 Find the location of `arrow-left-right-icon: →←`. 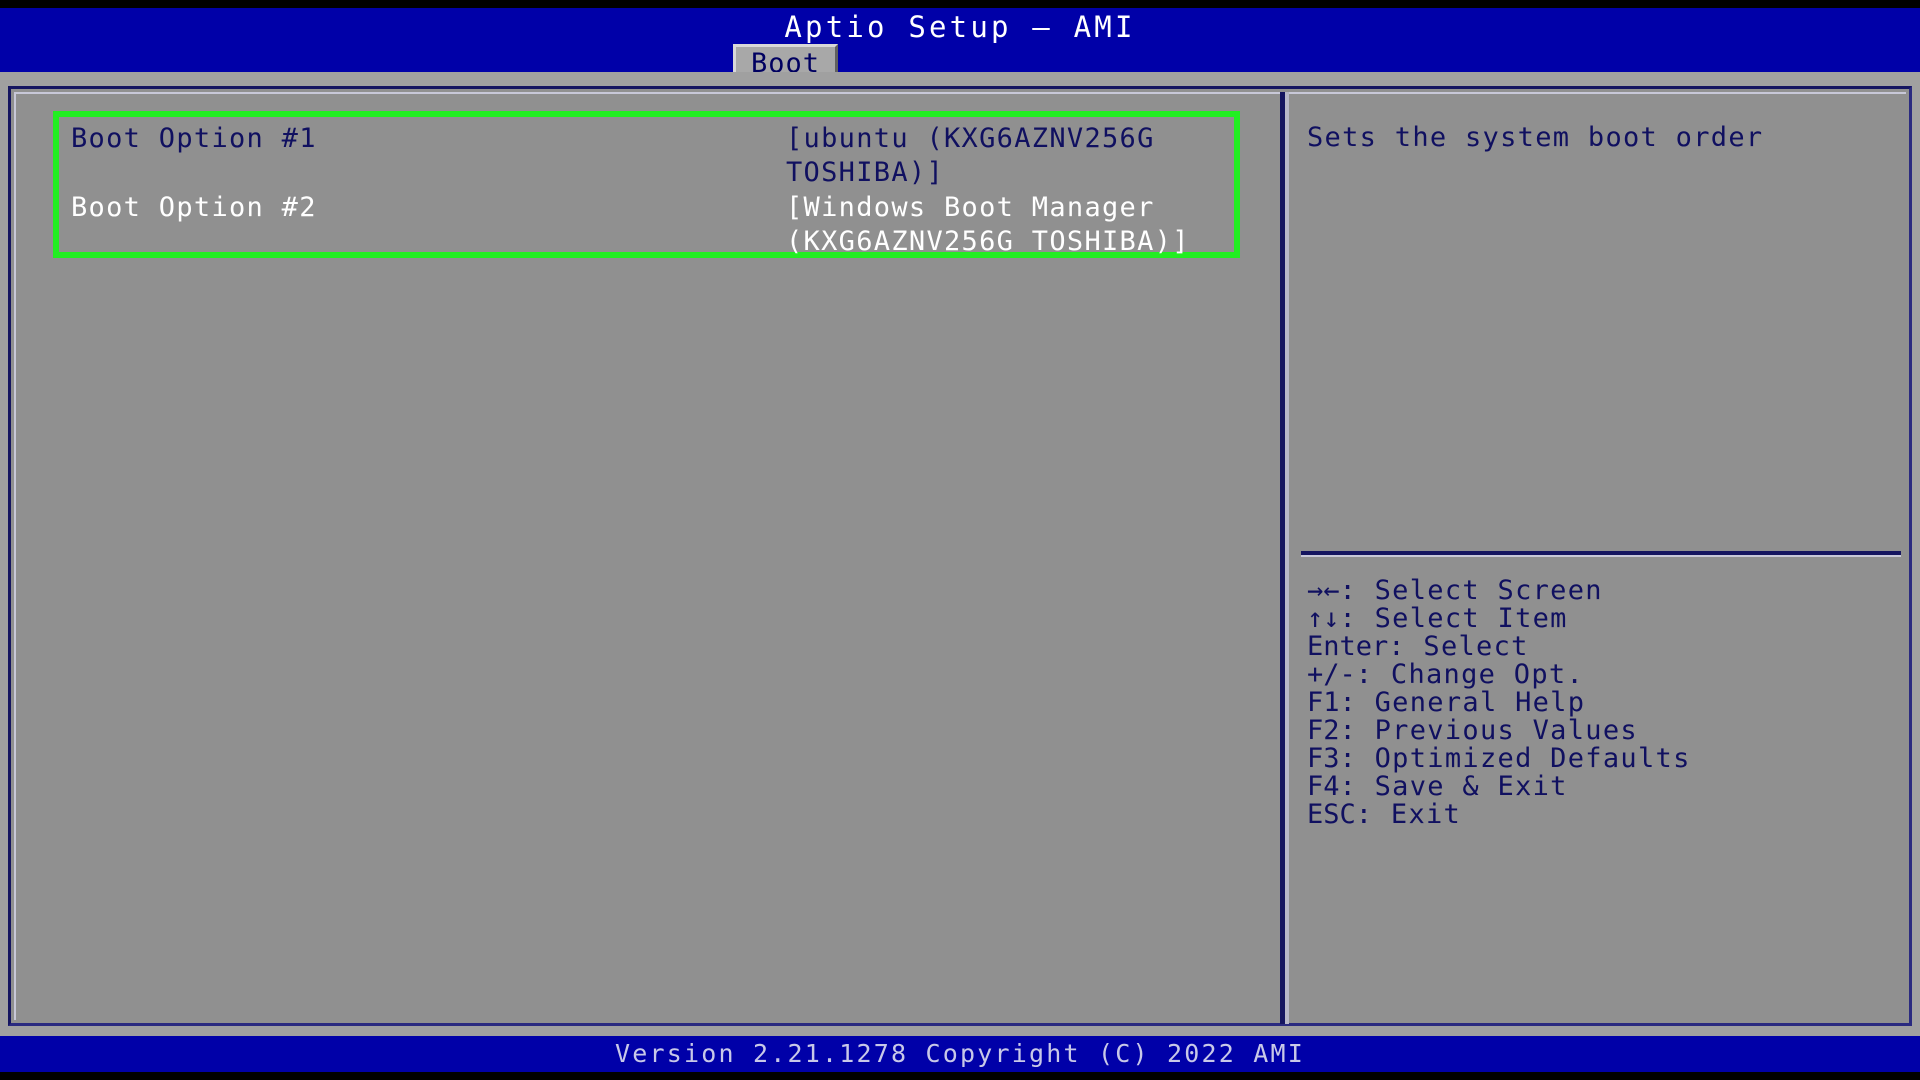

arrow-left-right-icon: →← is located at coordinates (1323, 590).